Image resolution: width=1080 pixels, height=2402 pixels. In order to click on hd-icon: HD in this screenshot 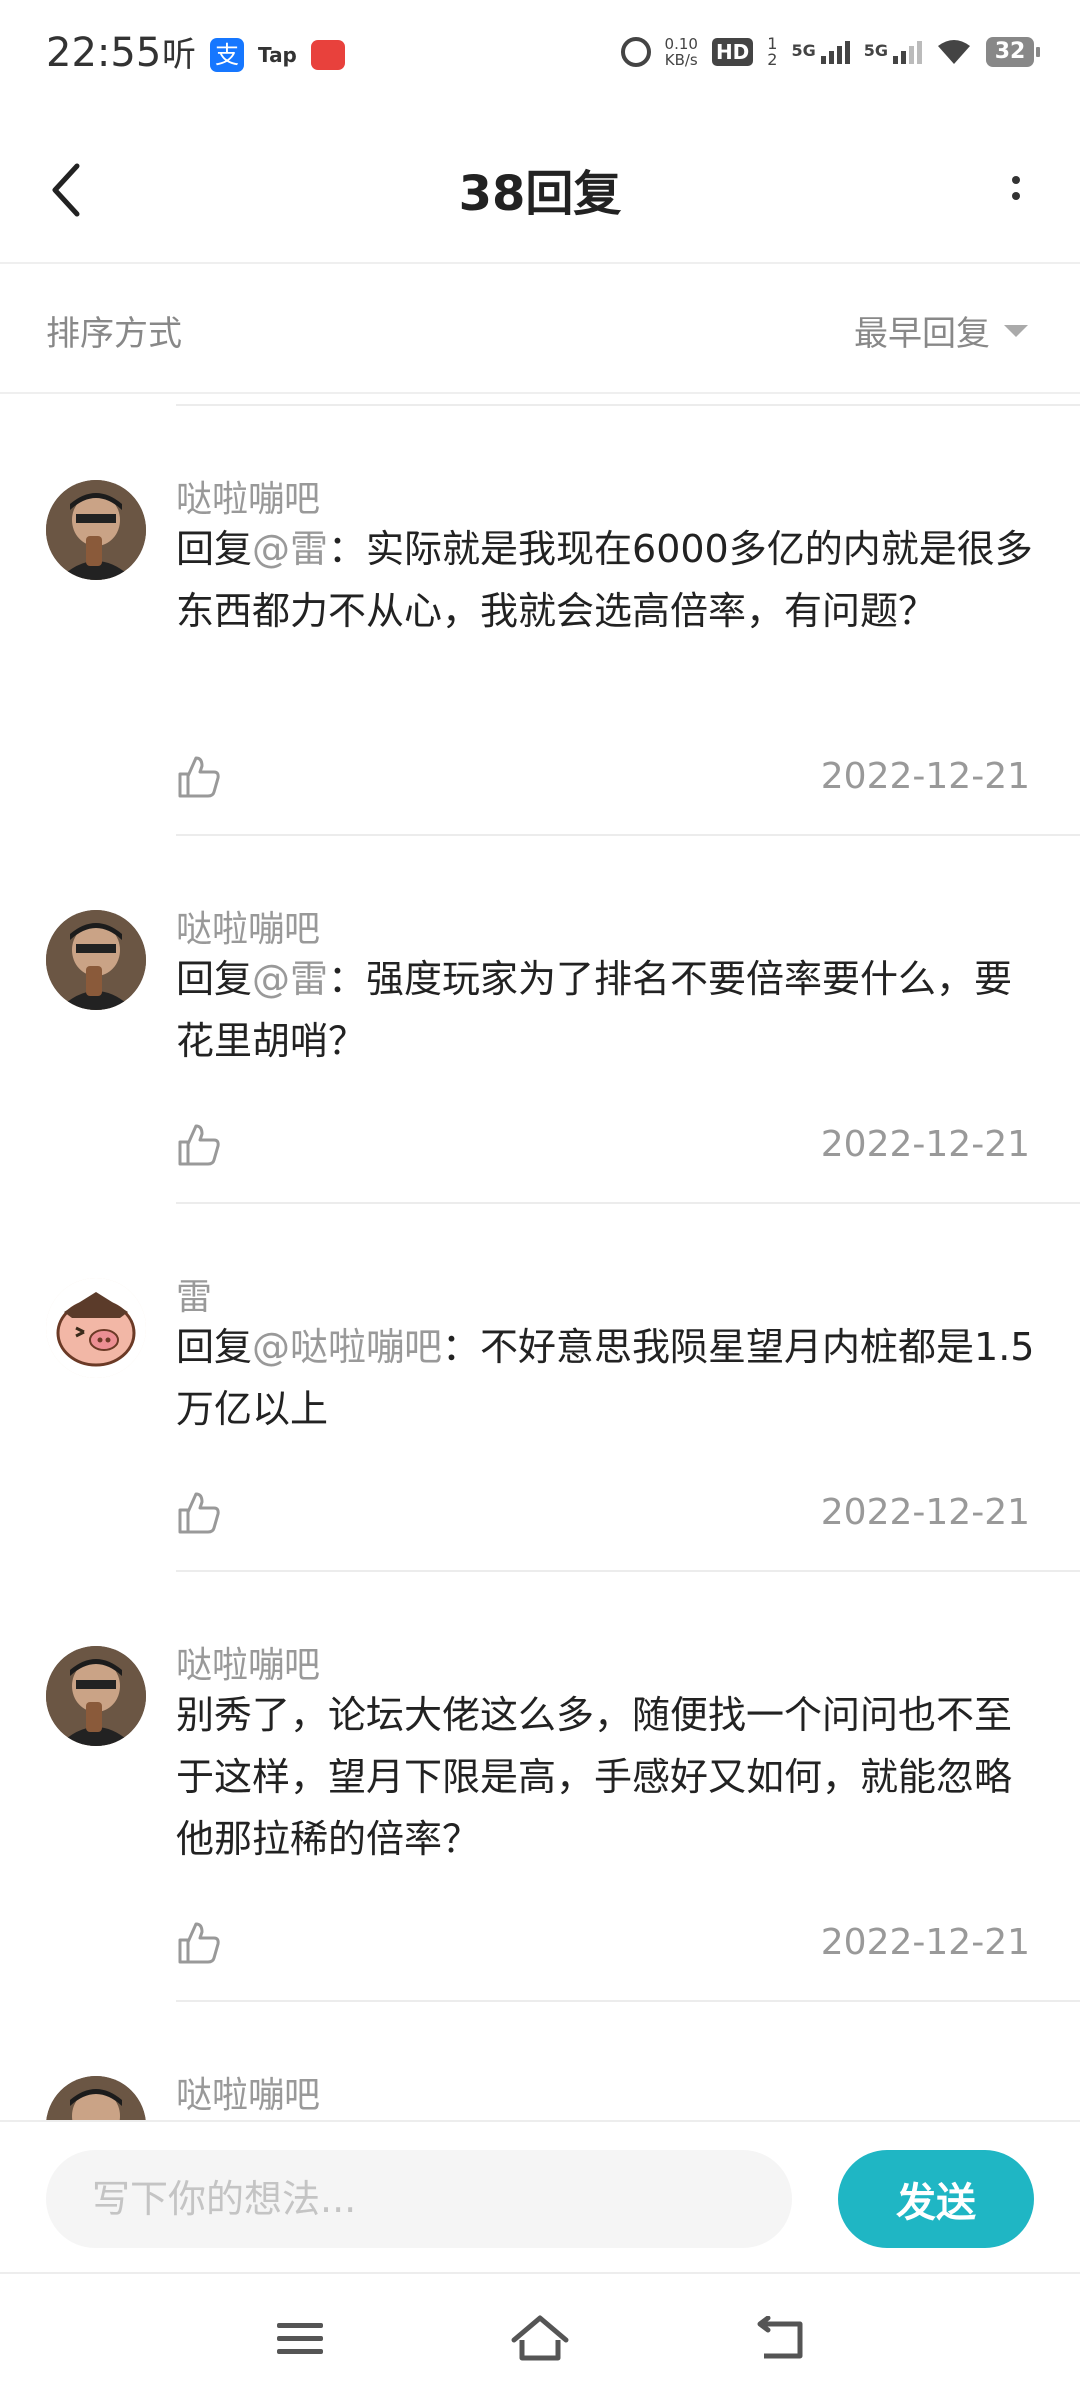, I will do `click(732, 52)`.